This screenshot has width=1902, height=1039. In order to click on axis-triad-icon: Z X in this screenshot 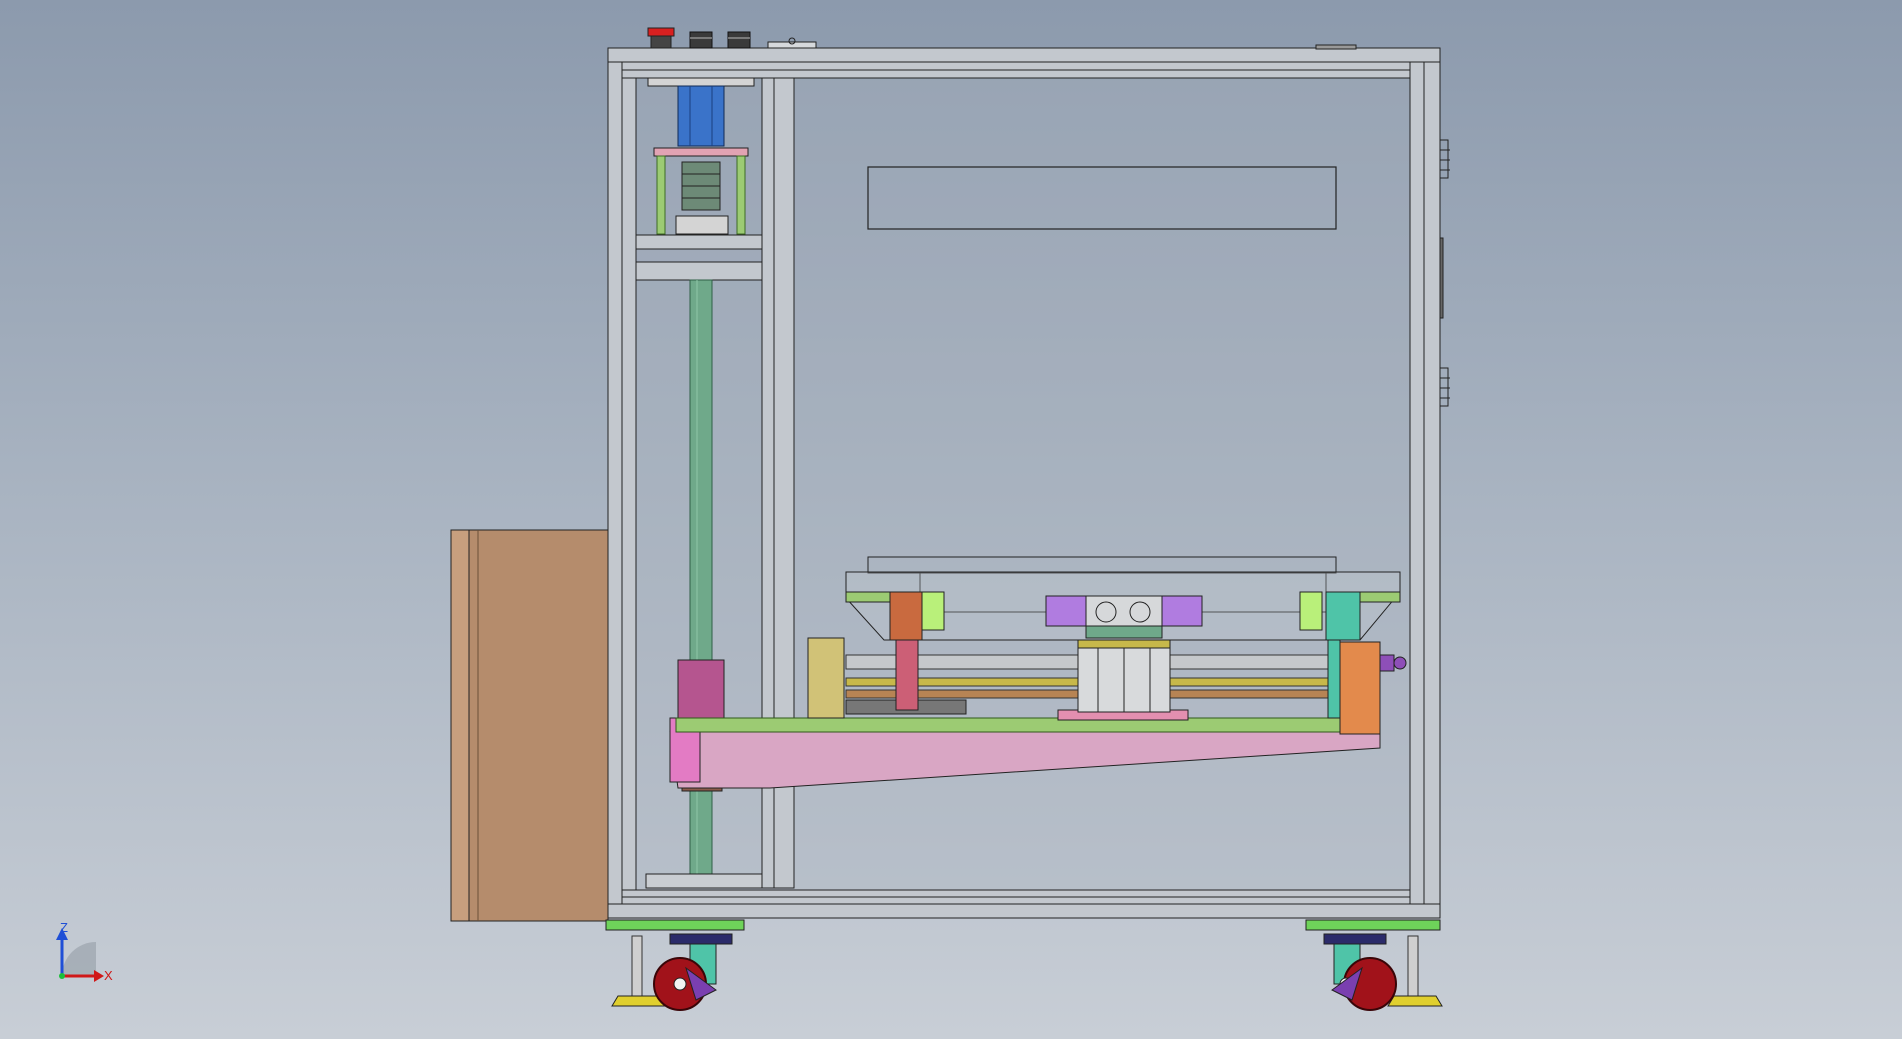, I will do `click(84, 951)`.